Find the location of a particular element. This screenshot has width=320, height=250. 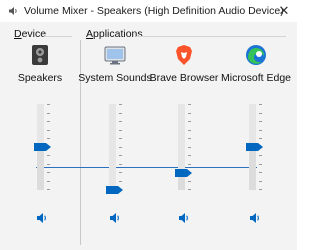

mute-button-brave-browser is located at coordinates (184, 218).